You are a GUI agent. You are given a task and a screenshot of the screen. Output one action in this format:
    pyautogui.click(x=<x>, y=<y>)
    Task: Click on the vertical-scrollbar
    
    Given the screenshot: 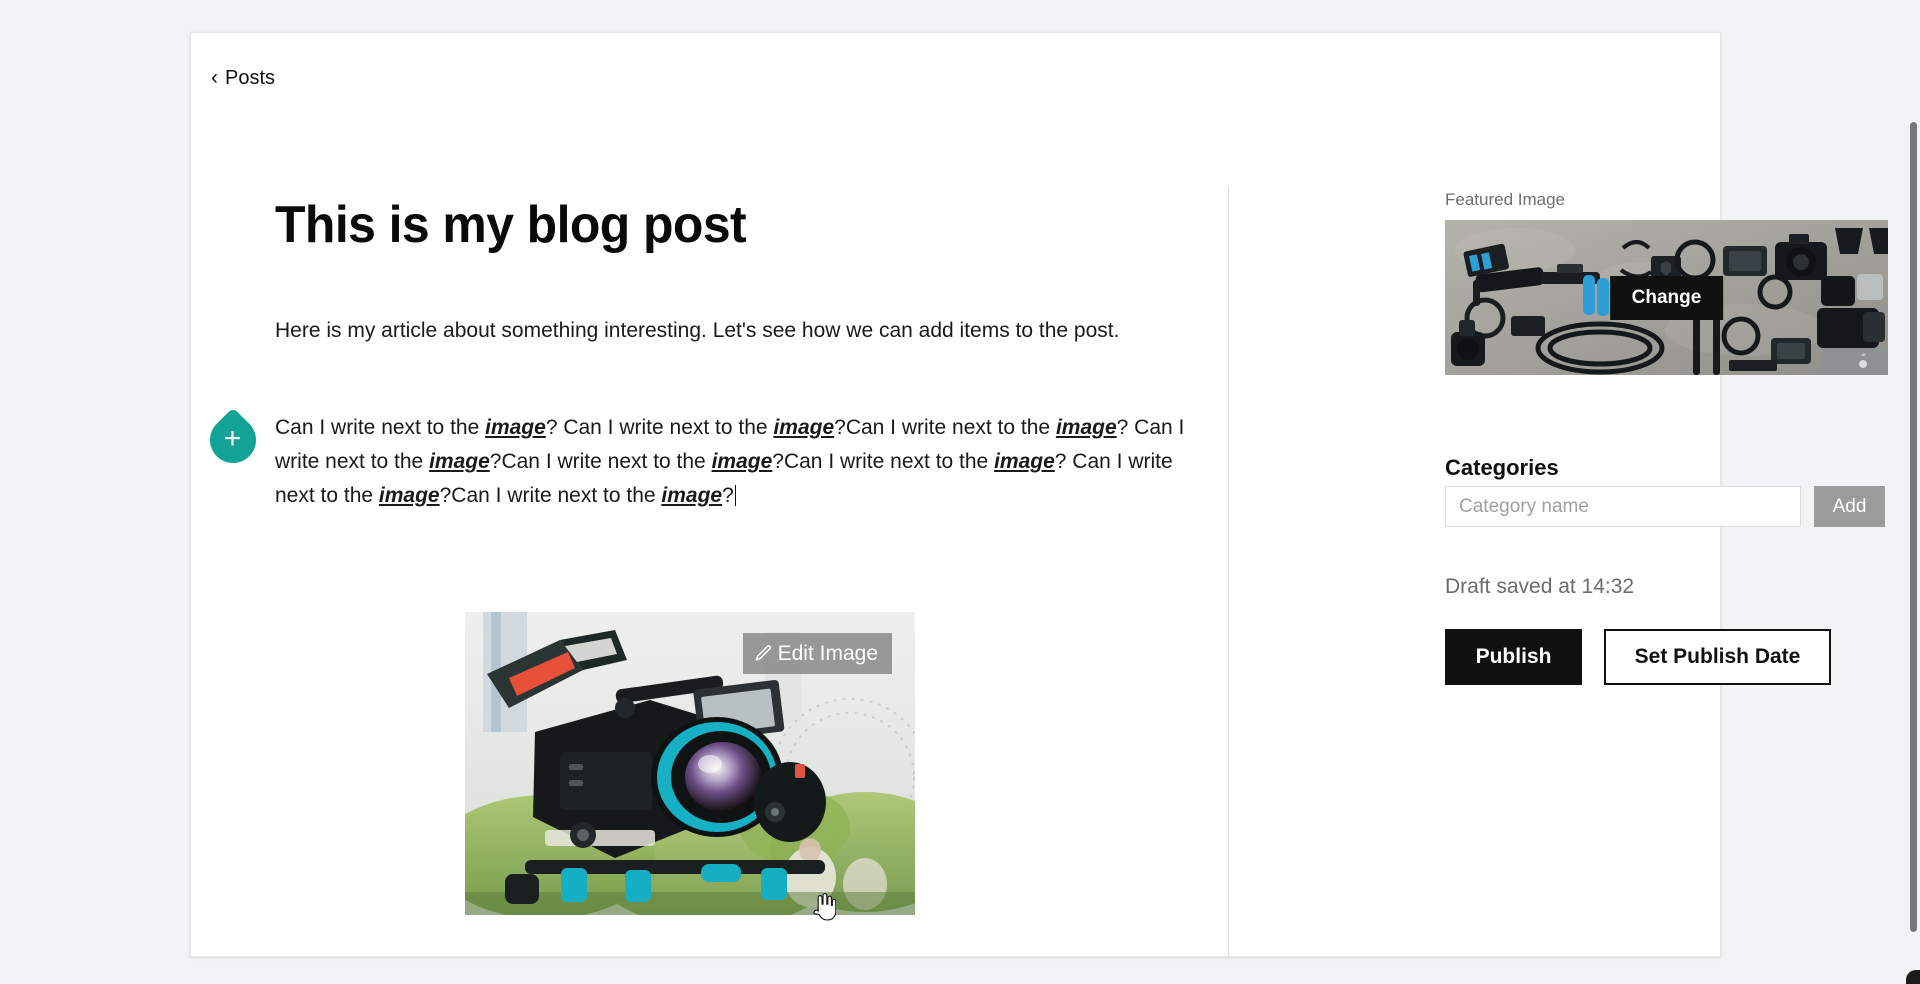 What is the action you would take?
    pyautogui.click(x=1913, y=492)
    